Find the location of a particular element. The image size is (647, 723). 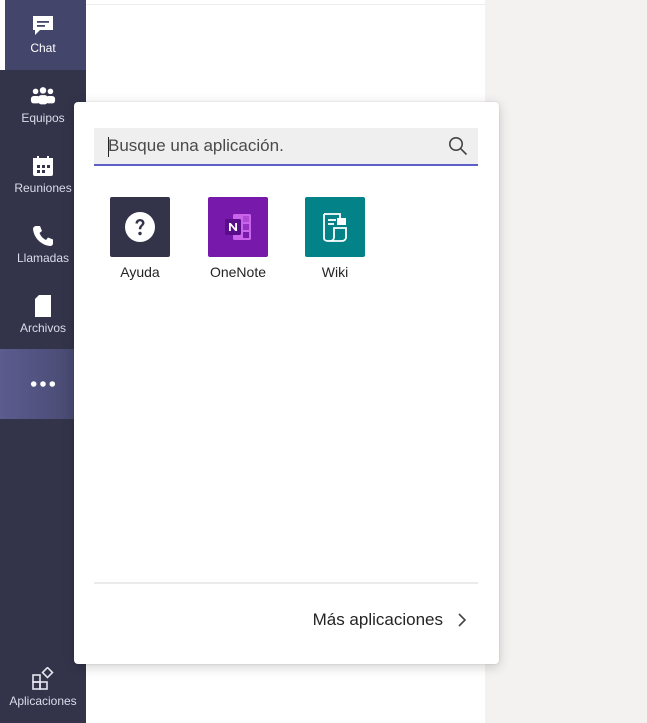

app-tile-onenote: OneNote is located at coordinates (238, 238).